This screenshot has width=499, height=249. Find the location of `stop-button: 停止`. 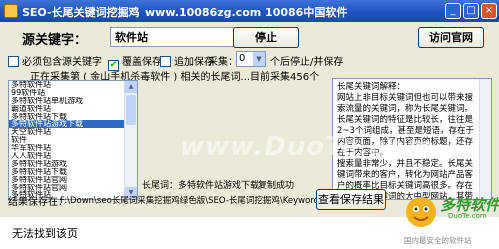

stop-button: 停止 is located at coordinates (266, 37).